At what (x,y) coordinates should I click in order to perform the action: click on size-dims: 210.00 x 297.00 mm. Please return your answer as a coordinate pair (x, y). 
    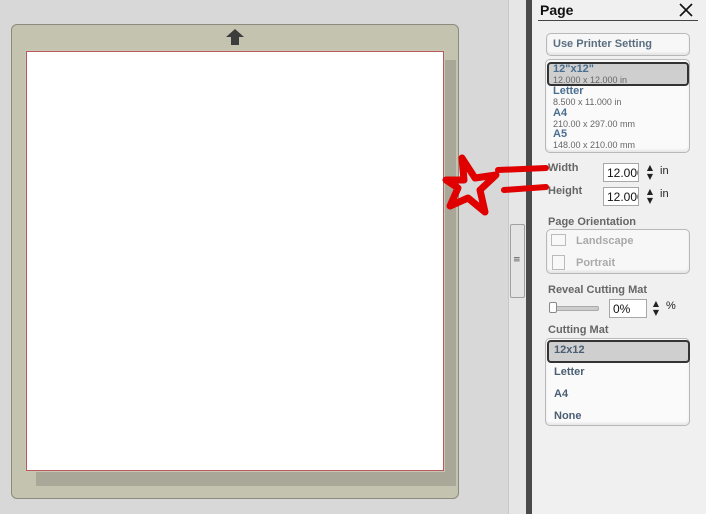
    Looking at the image, I should click on (594, 124).